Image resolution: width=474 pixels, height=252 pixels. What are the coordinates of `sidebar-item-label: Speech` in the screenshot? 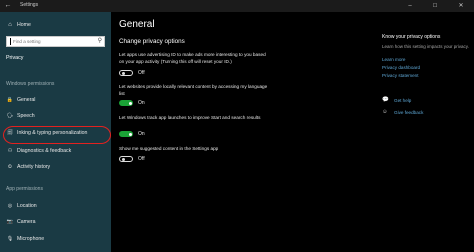 It's located at (26, 116).